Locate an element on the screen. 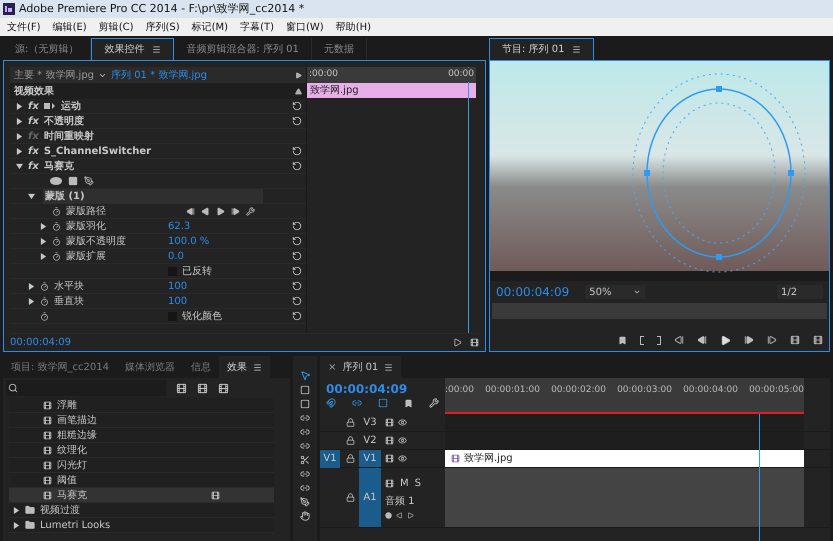  go-to-in-icon is located at coordinates (679, 340).